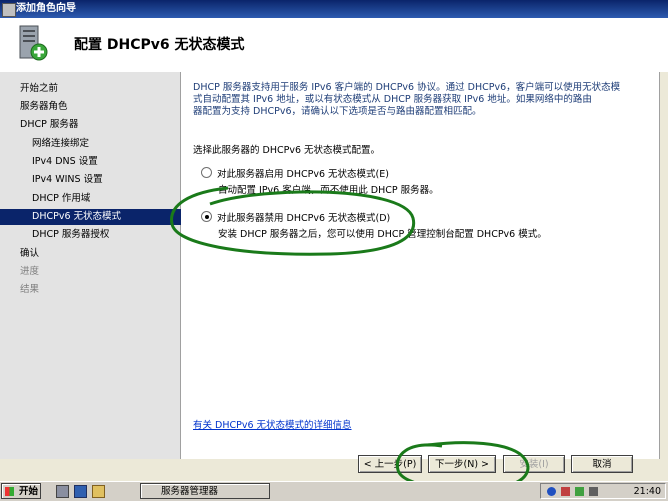 The width and height of the screenshot is (668, 501). I want to click on previous-button: < 上一步(P), so click(390, 464).